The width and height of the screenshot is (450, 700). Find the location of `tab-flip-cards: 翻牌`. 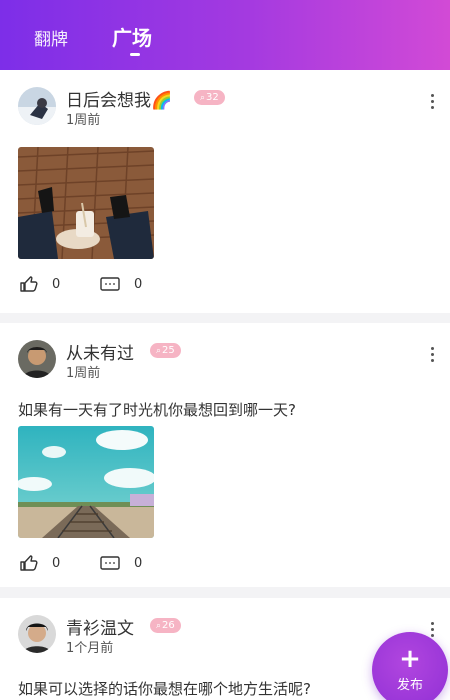

tab-flip-cards: 翻牌 is located at coordinates (51, 37).